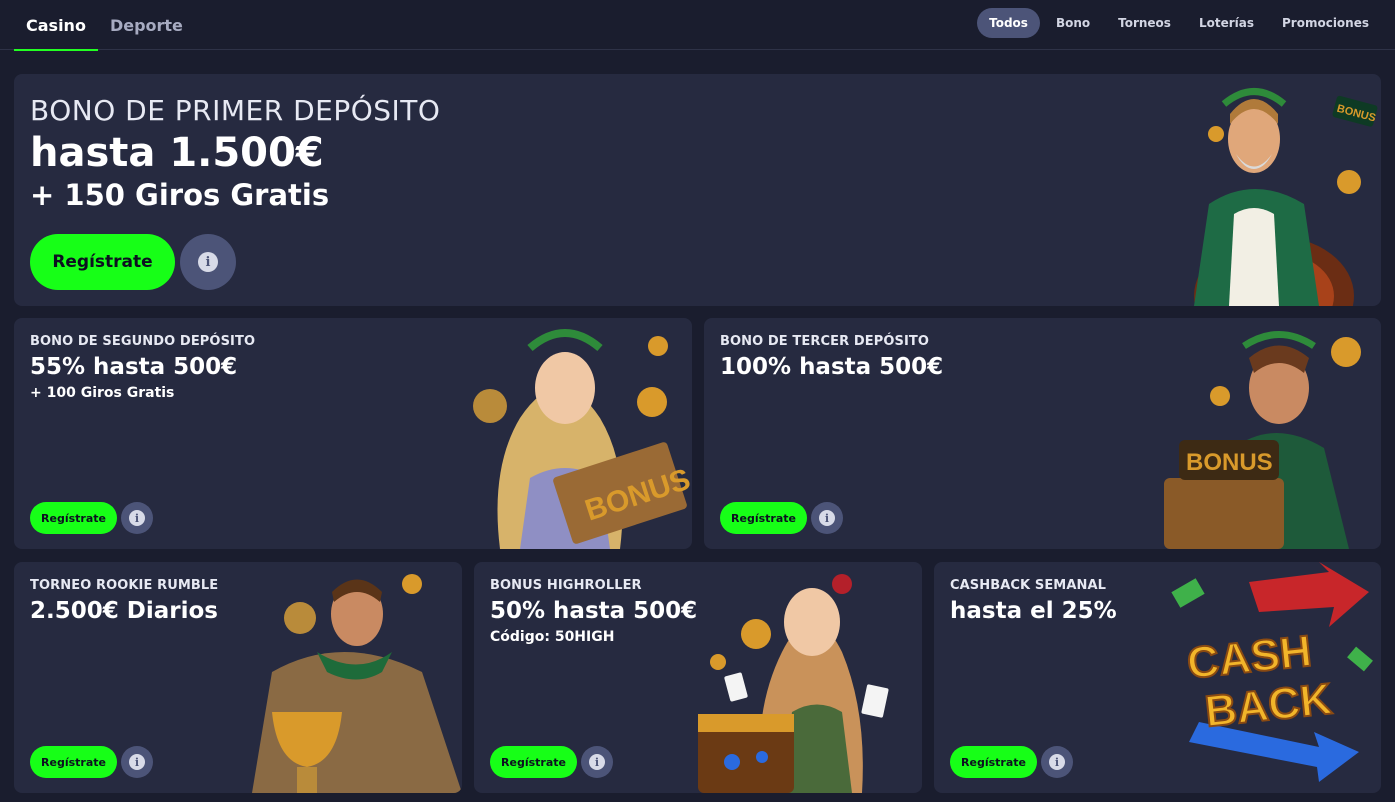 The image size is (1395, 802). I want to click on filter-chips: Todos Bono Torneos Loterías Promociones, so click(1179, 23).